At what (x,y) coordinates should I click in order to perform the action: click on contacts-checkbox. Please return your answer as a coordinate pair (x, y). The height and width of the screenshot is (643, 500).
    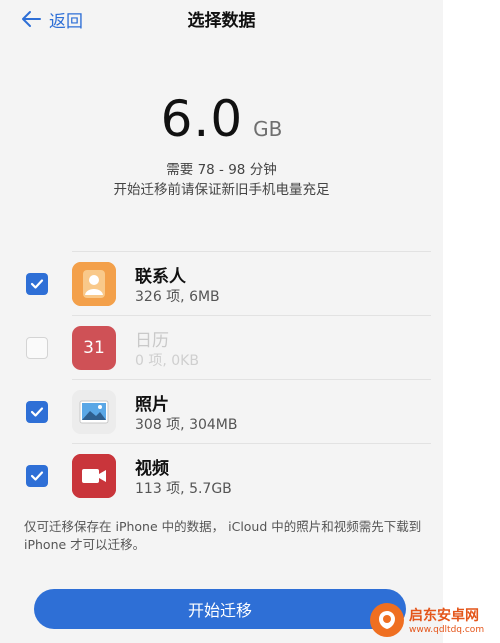
    Looking at the image, I should click on (37, 284).